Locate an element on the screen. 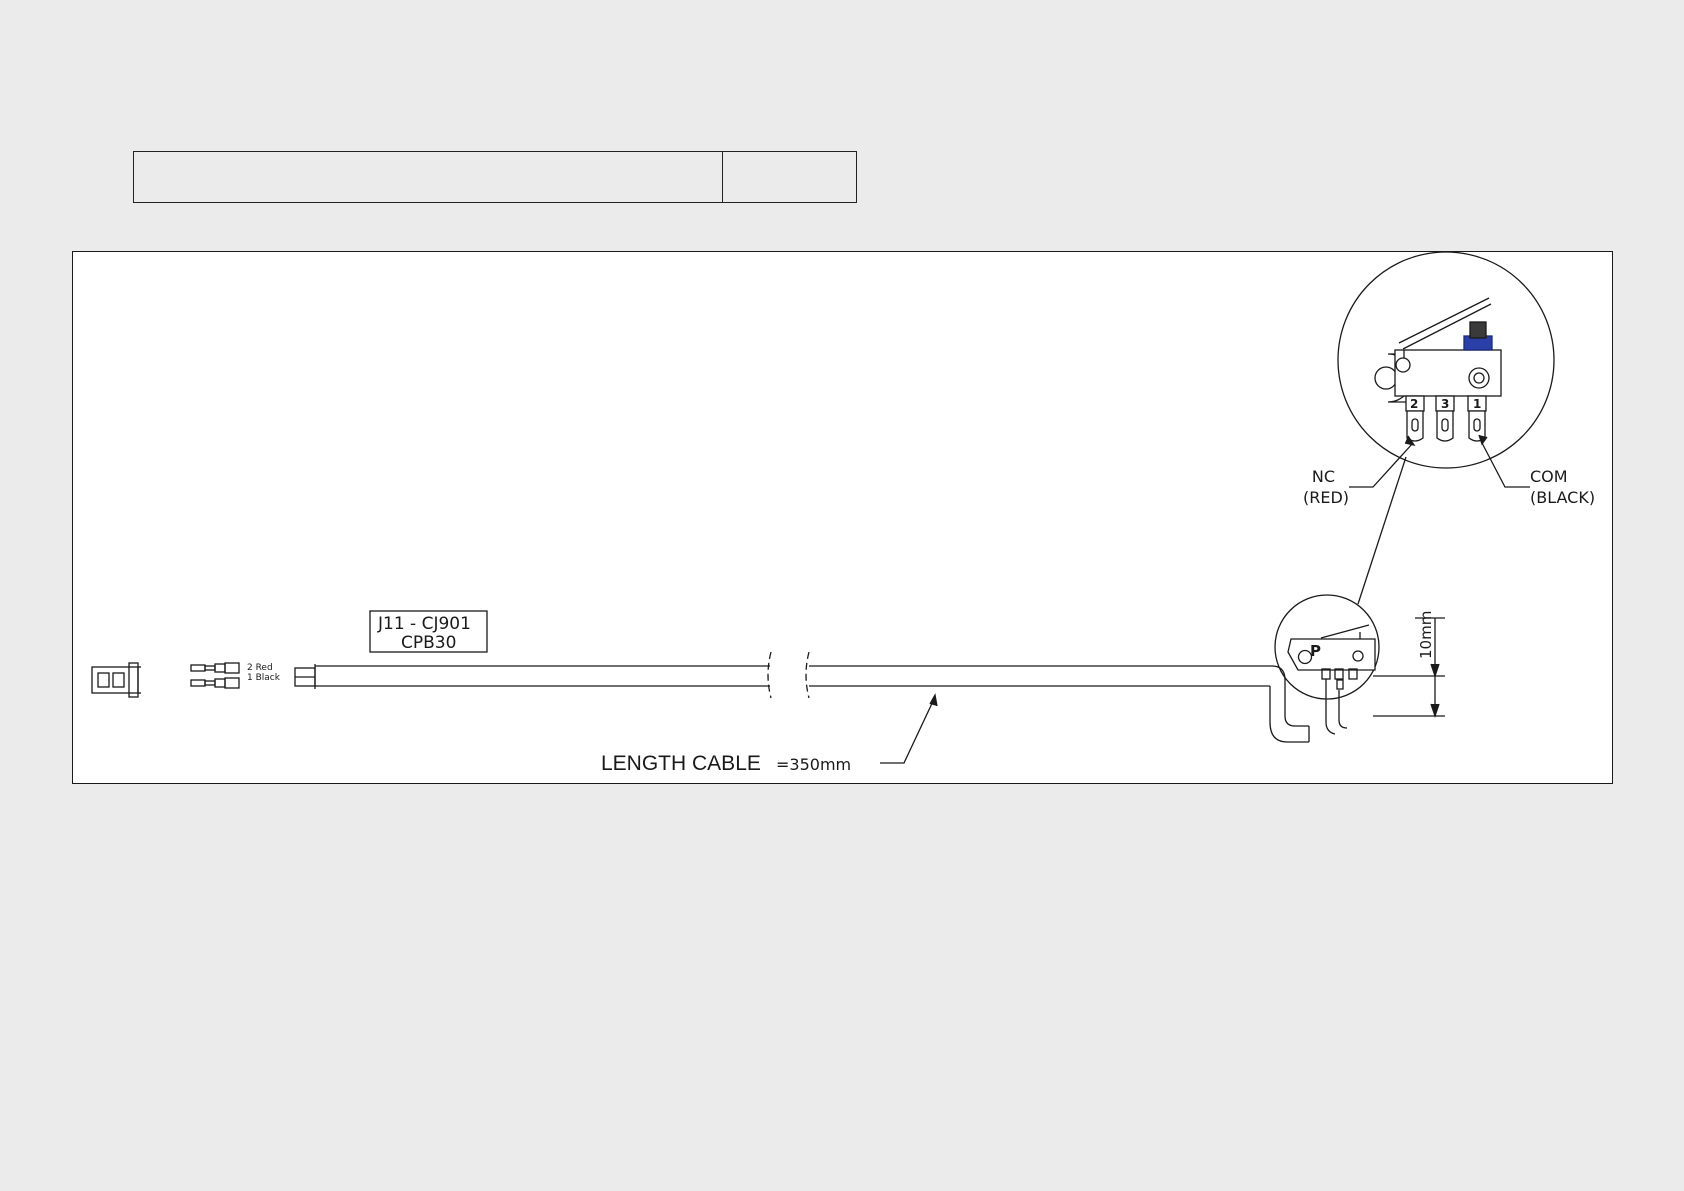  connector-housing-icon is located at coordinates (116, 680).